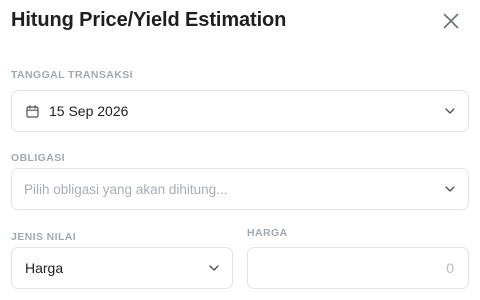 The height and width of the screenshot is (300, 480). I want to click on tanggal-transaksi-label: TANGGAL TRANSAKSI, so click(72, 75).